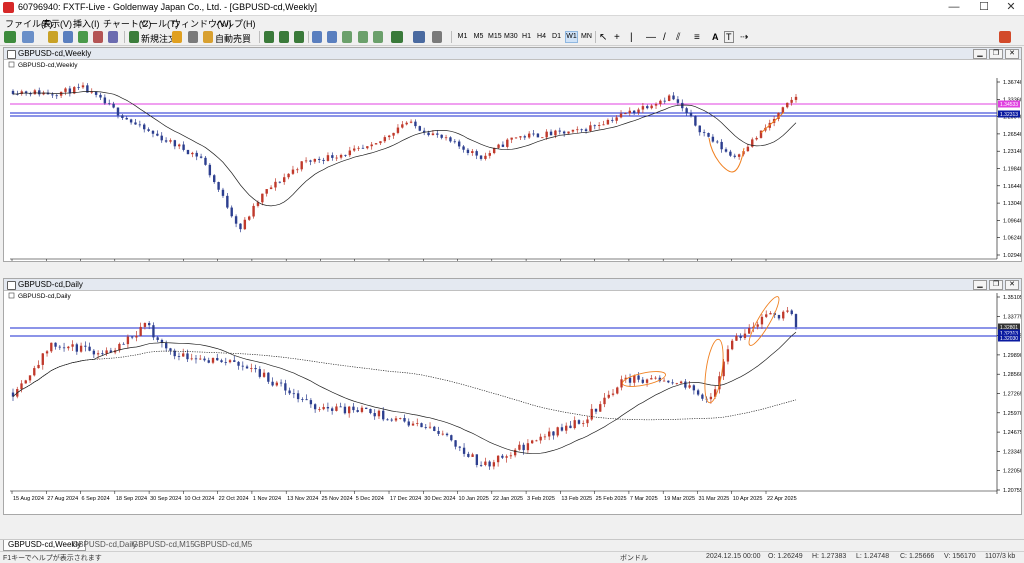  Describe the element at coordinates (437, 37) in the screenshot. I see `templates-icon` at that location.